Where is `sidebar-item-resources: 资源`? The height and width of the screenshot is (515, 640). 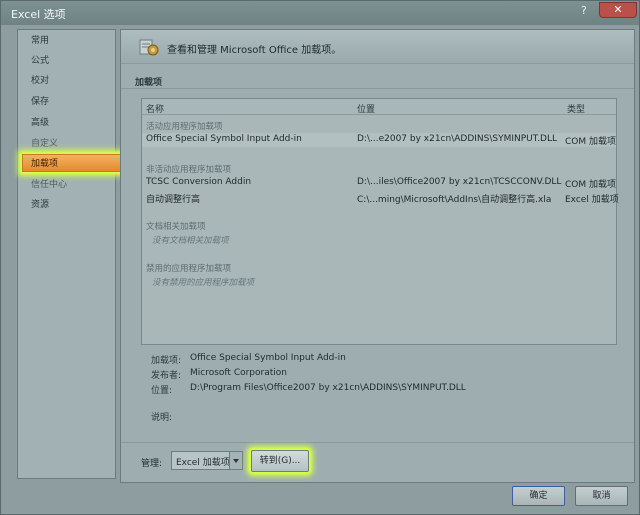 sidebar-item-resources: 资源 is located at coordinates (66, 205).